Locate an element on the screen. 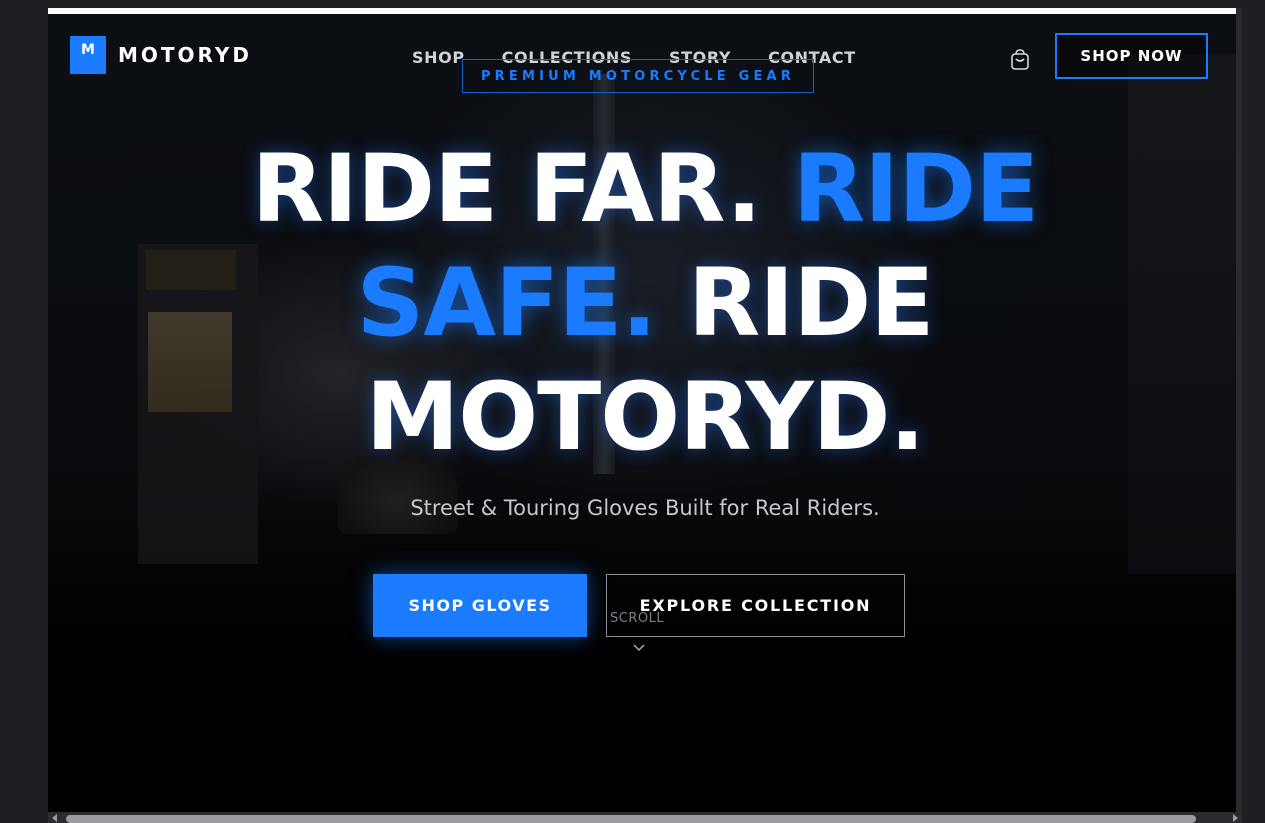 The width and height of the screenshot is (1265, 823). hero-line-1-blue: RIDE is located at coordinates (916, 189).